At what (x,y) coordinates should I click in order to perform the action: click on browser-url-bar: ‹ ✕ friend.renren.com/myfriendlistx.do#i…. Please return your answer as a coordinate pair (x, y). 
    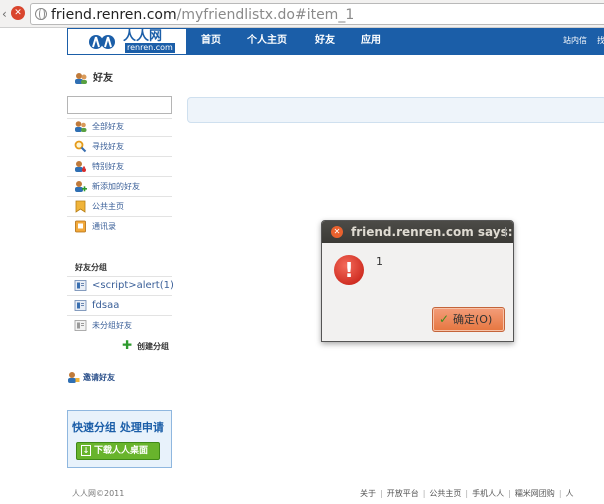
    Looking at the image, I should click on (302, 14).